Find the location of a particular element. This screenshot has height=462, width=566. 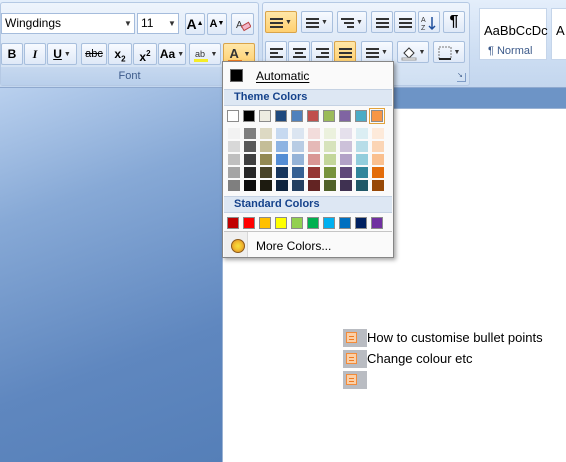

line-spacing-button: ▼ is located at coordinates (377, 52).